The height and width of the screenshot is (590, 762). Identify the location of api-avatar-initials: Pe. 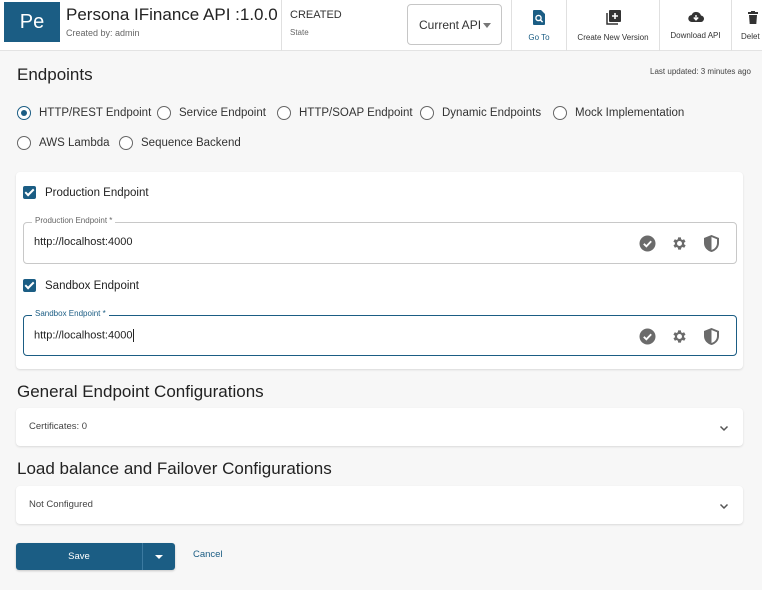
(32, 21).